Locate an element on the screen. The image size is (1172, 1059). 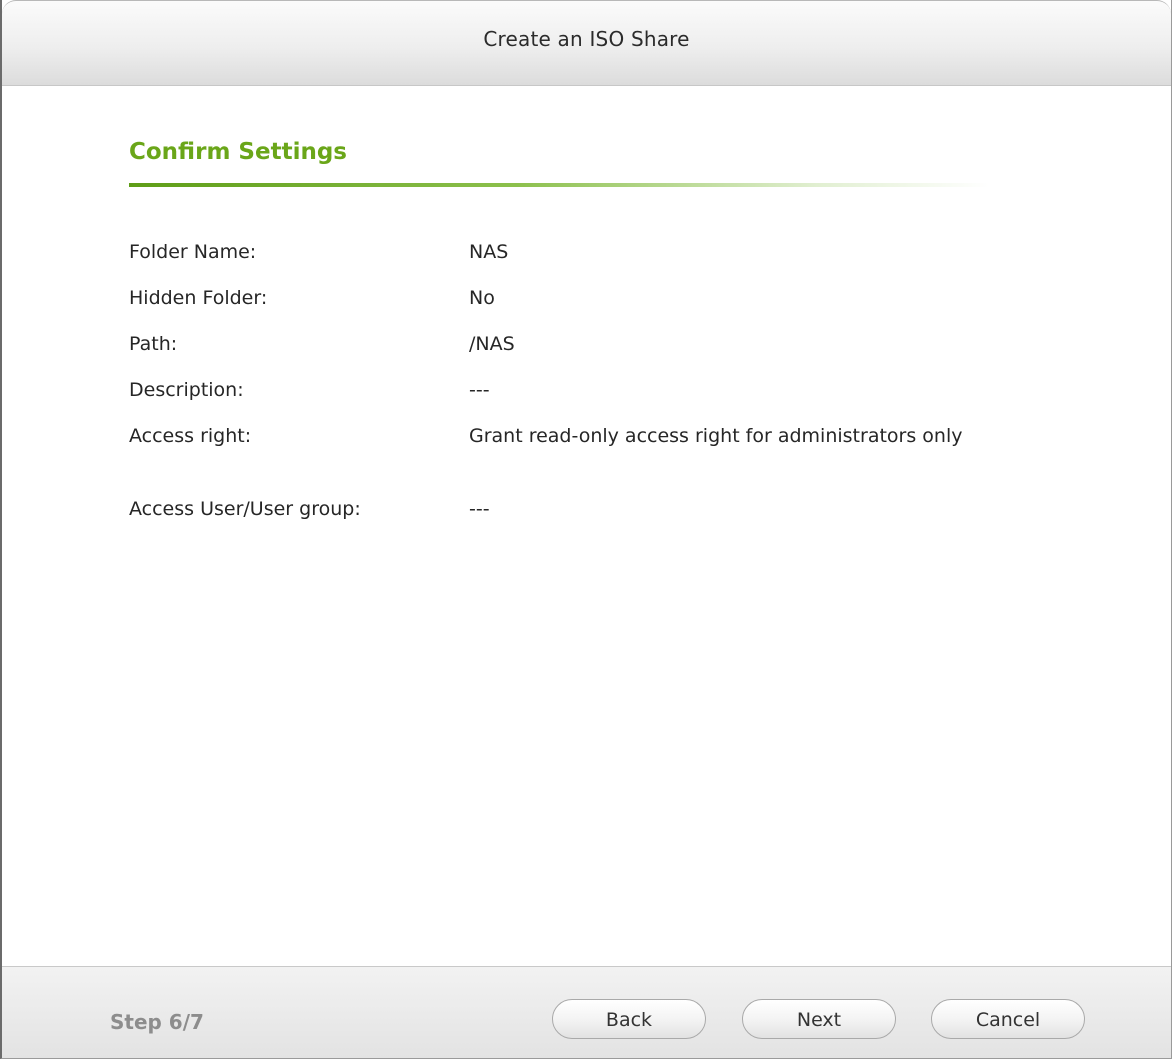
setting-label: Folder Name: is located at coordinates (193, 252).